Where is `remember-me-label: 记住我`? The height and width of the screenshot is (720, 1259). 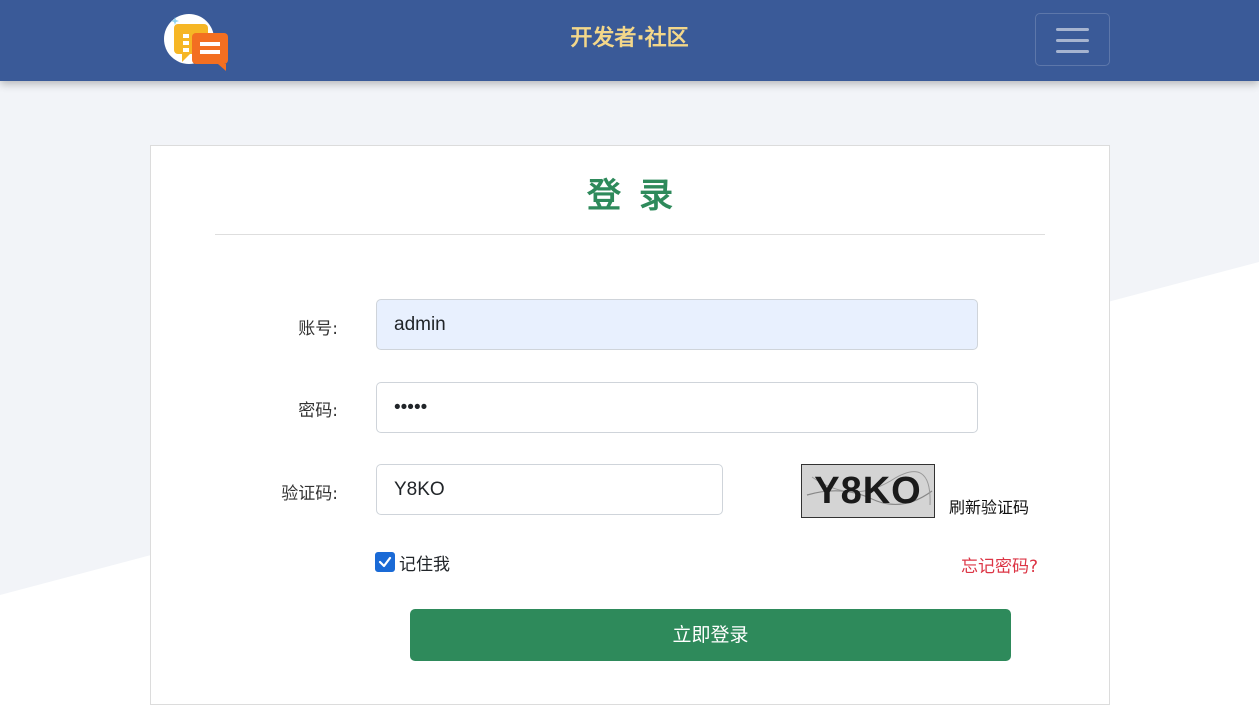
remember-me-label: 记住我 is located at coordinates (424, 564).